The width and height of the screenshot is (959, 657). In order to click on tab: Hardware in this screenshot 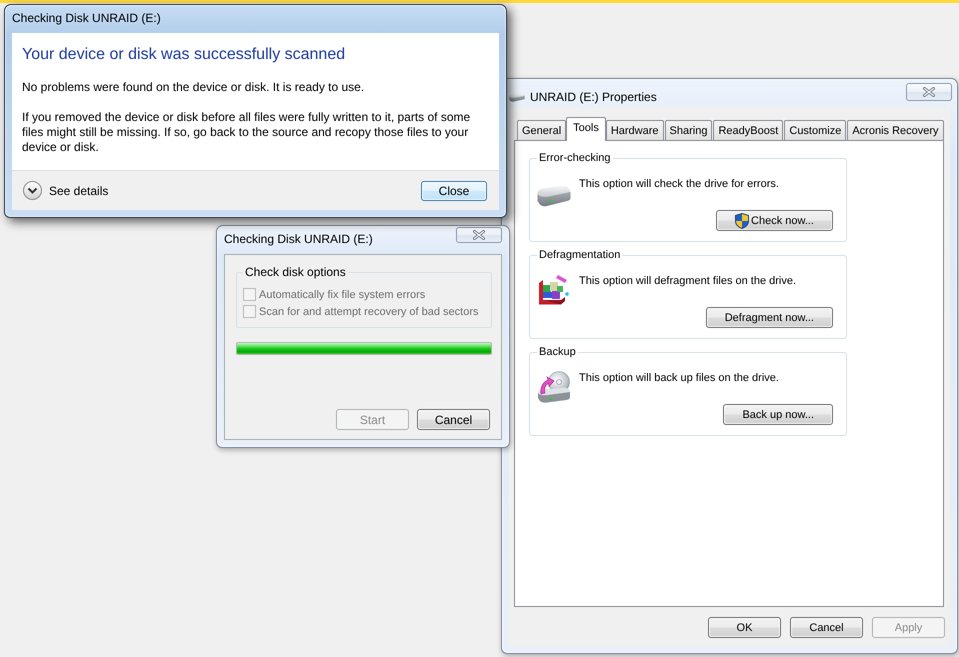, I will do `click(635, 130)`.